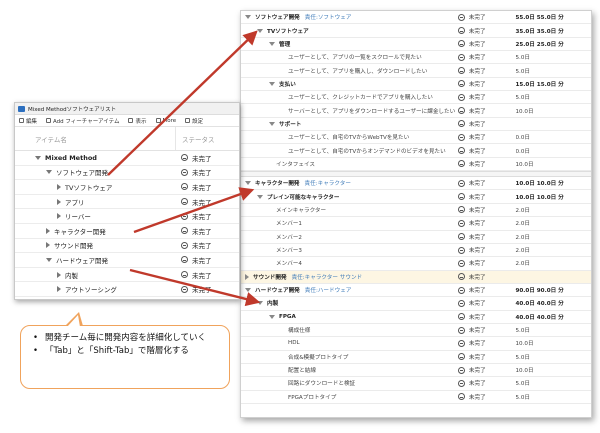  What do you see at coordinates (95, 139) in the screenshot?
I see `column-header-name: アイテム名` at bounding box center [95, 139].